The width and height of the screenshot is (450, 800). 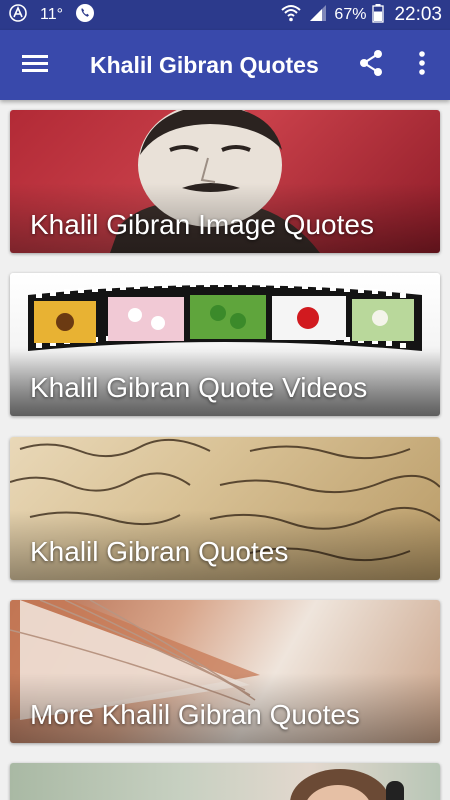 What do you see at coordinates (85, 15) in the screenshot?
I see `phone-icon` at bounding box center [85, 15].